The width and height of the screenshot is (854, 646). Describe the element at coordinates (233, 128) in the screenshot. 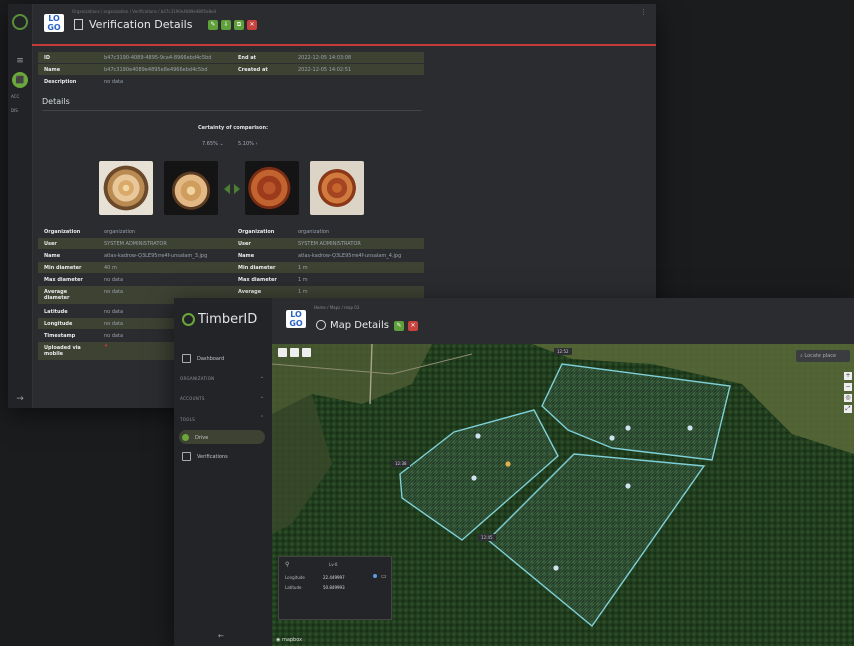

I see `certainty-label: Certainty of comparison:` at that location.